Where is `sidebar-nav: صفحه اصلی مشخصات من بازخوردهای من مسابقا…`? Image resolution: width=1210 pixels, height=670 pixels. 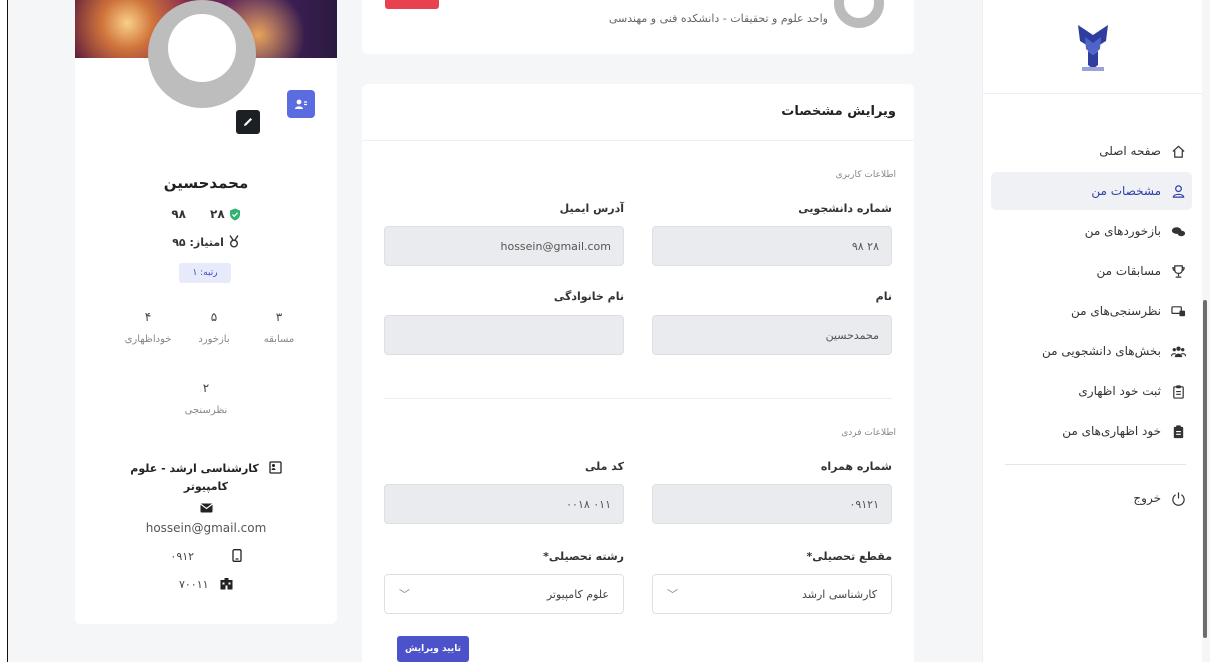 sidebar-nav: صفحه اصلی مشخصات من بازخوردهای من مسابقا… is located at coordinates (1092, 305).